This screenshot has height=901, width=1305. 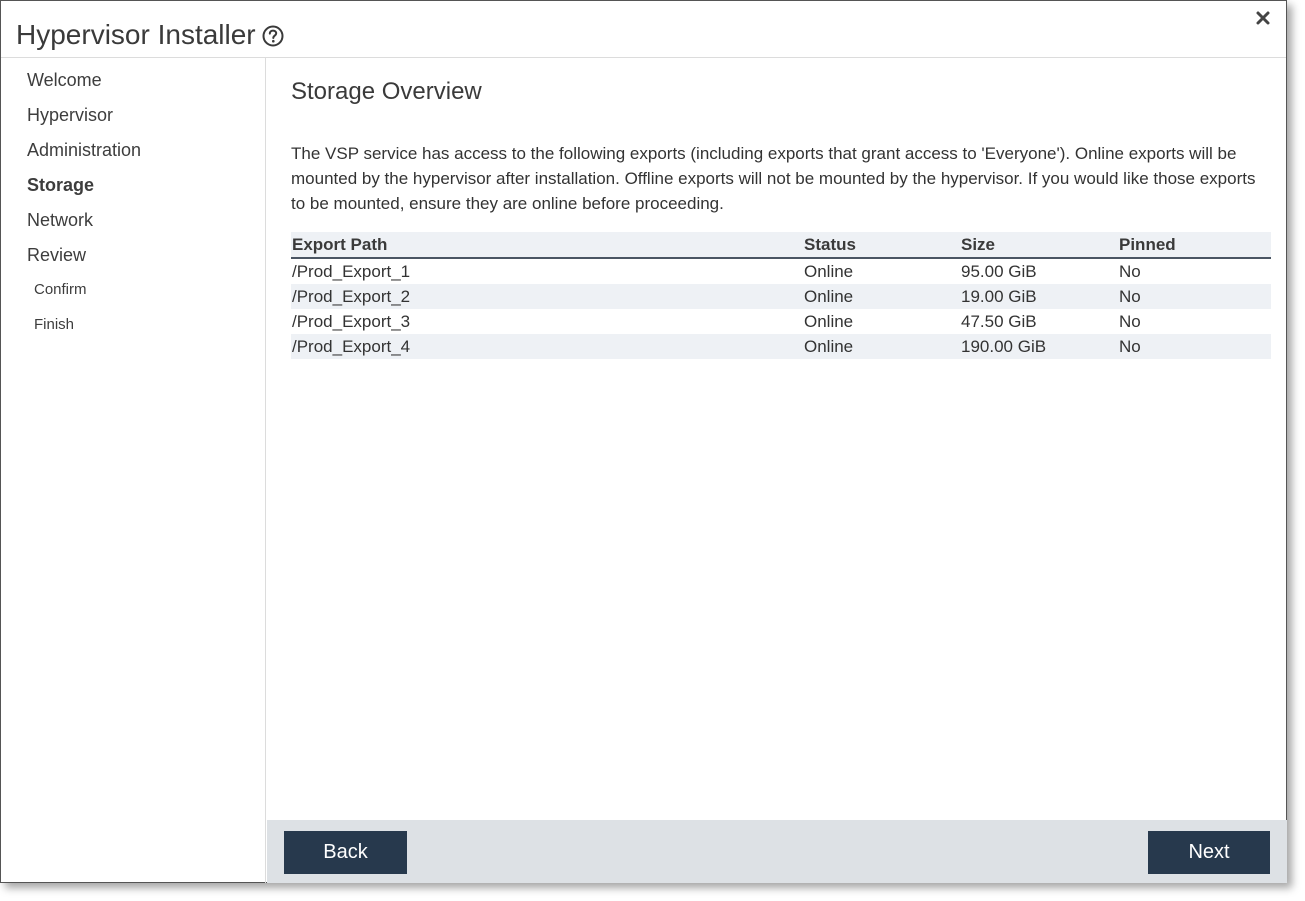 I want to click on page-title: Storage Overview, so click(x=386, y=91).